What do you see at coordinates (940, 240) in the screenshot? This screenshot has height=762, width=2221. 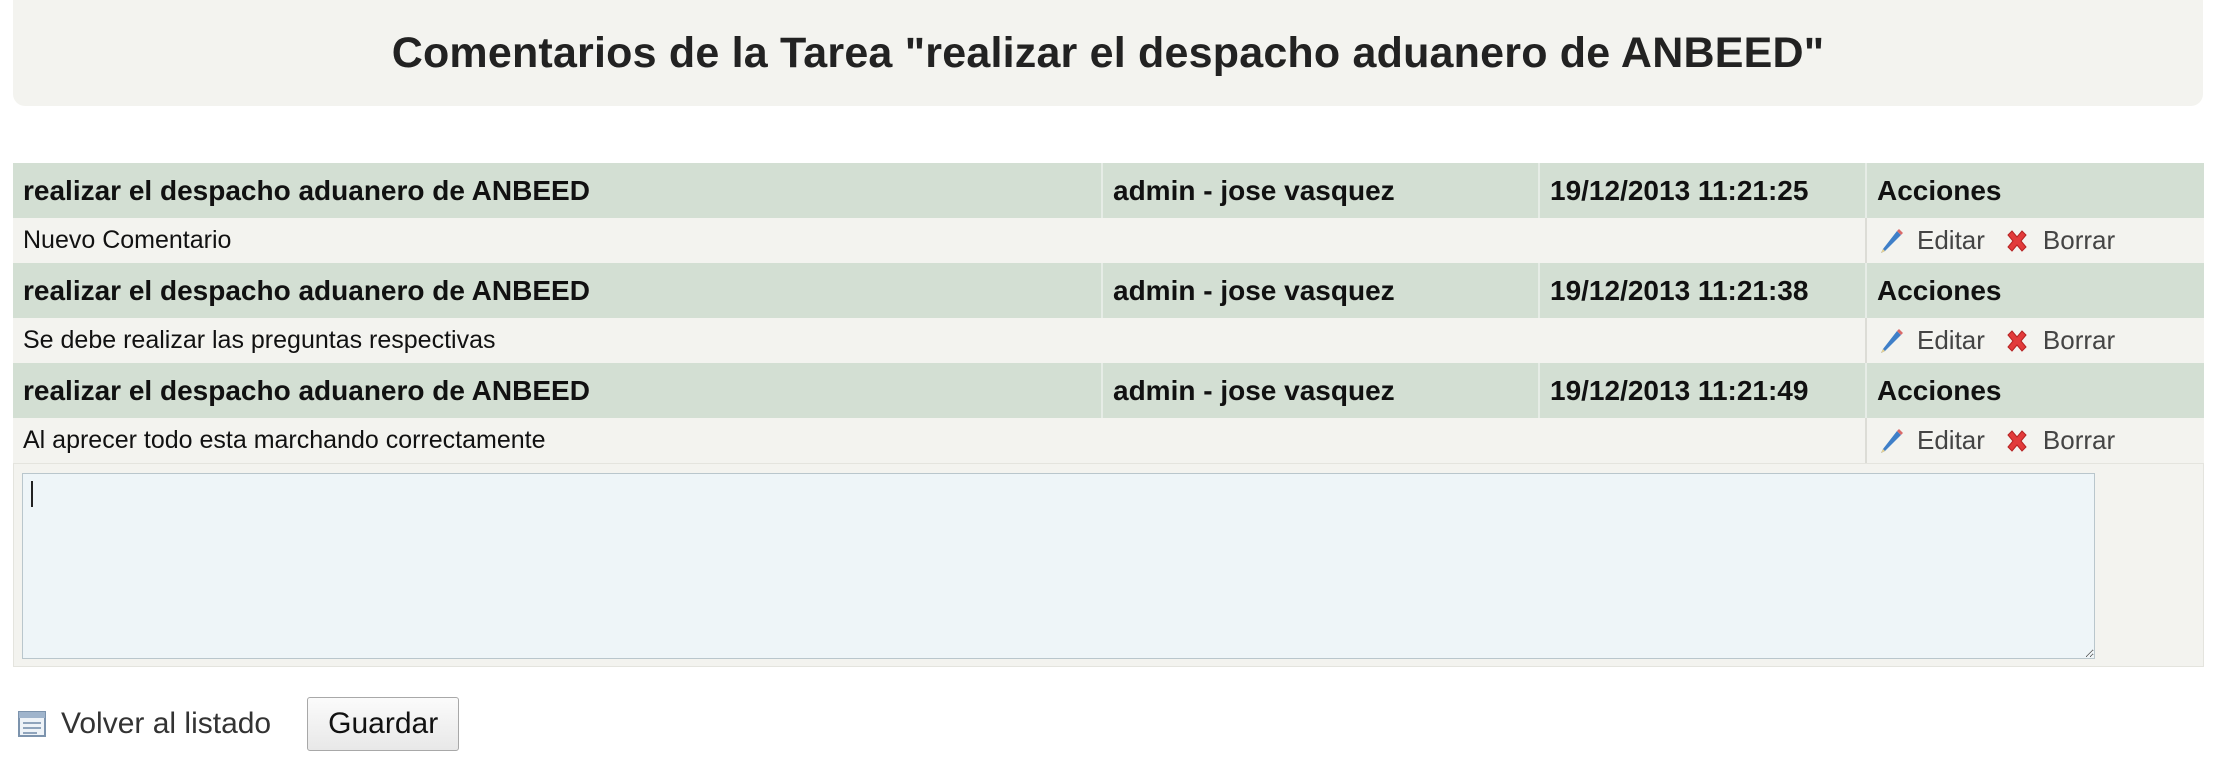 I see `comment-text: Nuevo Comentario` at bounding box center [940, 240].